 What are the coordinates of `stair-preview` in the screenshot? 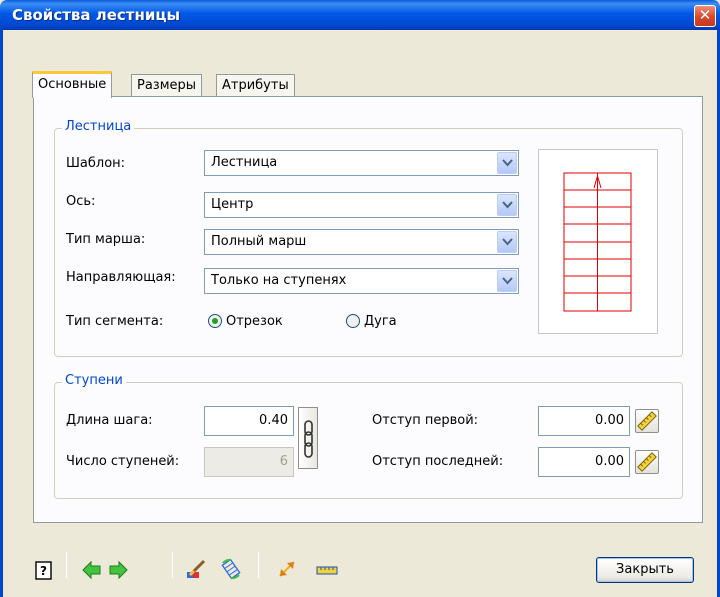 It's located at (598, 241).